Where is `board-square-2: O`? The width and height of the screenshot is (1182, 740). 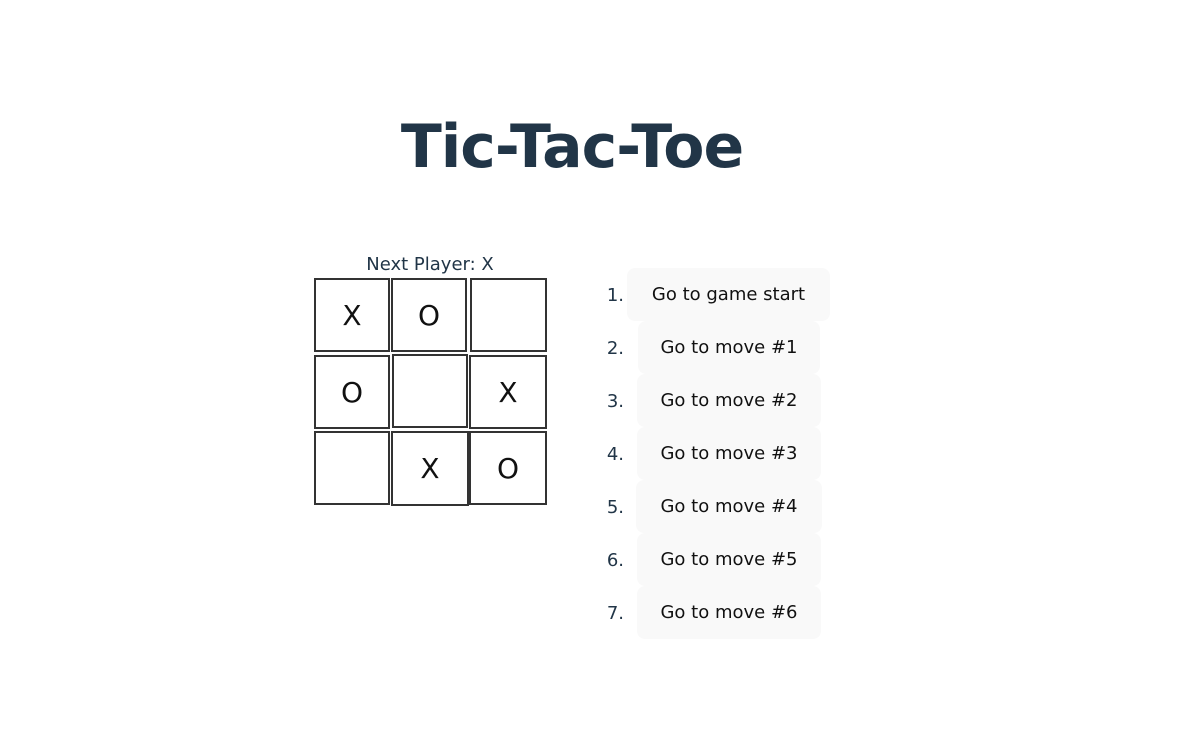 board-square-2: O is located at coordinates (429, 315).